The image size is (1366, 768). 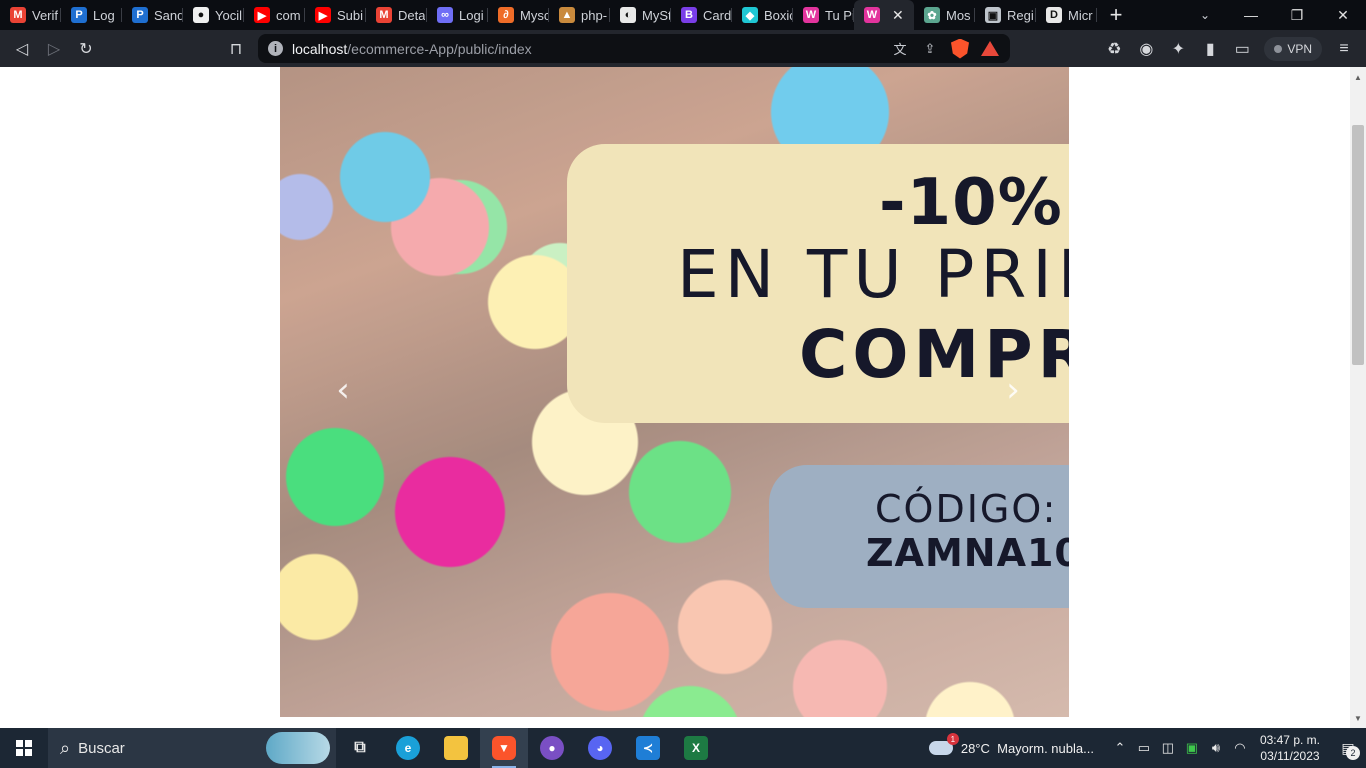 What do you see at coordinates (54, 49) in the screenshot?
I see `forward-button: ▷` at bounding box center [54, 49].